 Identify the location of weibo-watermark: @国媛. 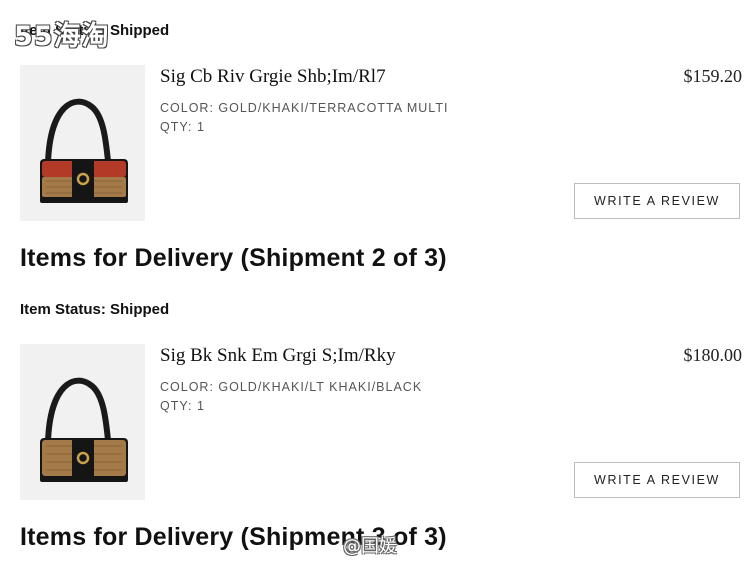
(370, 546).